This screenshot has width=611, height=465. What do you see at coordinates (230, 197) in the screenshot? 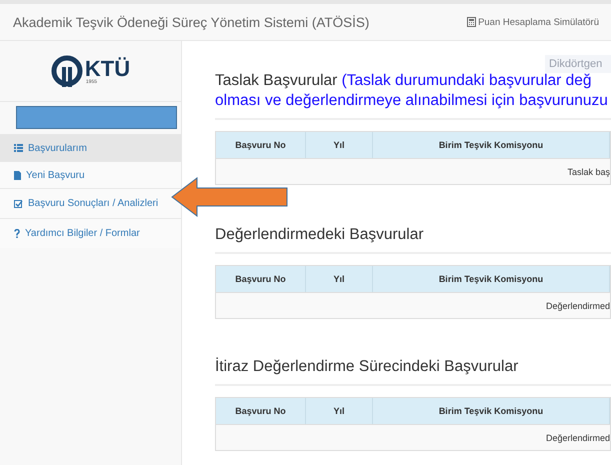
I see `arrow-icon` at bounding box center [230, 197].